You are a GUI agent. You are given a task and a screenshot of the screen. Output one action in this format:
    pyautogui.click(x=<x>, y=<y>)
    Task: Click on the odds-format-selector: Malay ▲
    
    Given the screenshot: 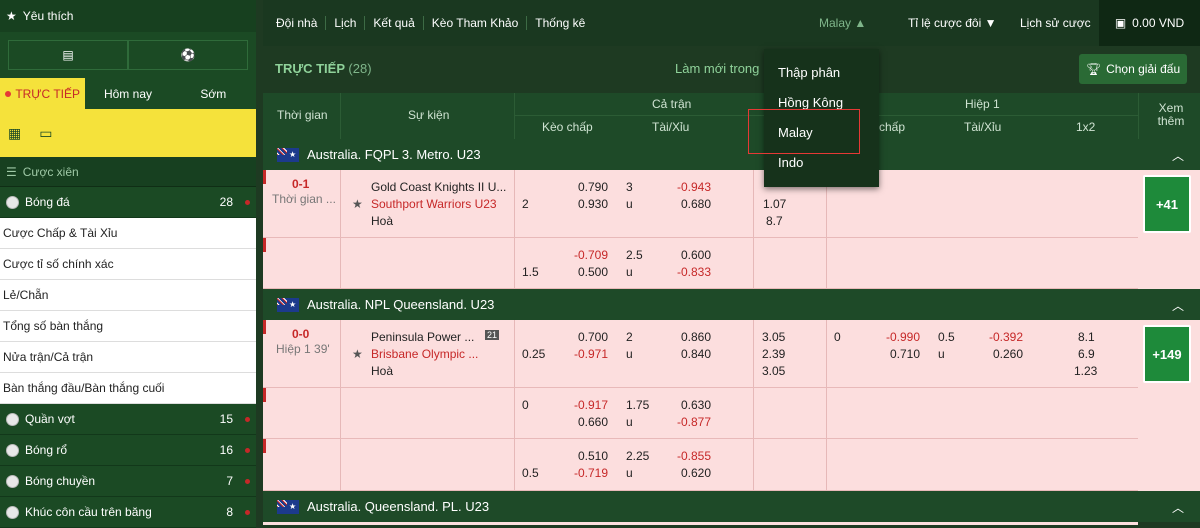 What is the action you would take?
    pyautogui.click(x=842, y=23)
    